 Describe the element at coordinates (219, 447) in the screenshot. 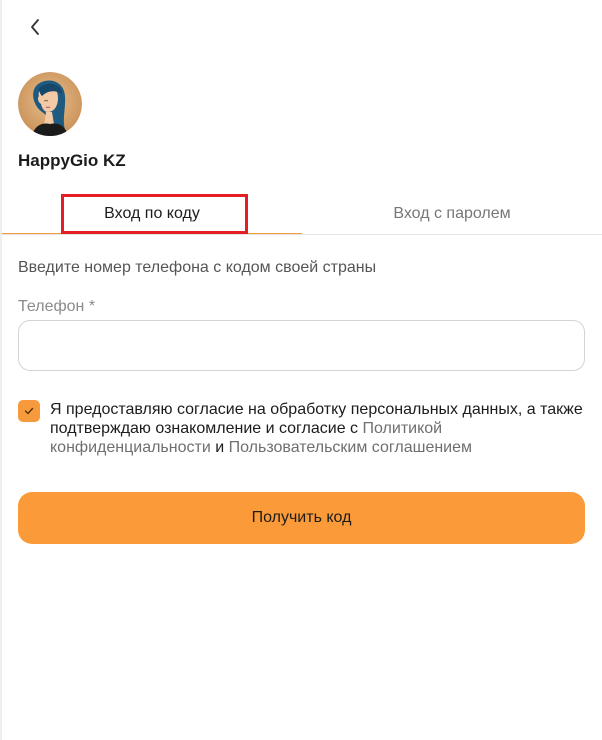

I see `consent-conjunction: и` at that location.